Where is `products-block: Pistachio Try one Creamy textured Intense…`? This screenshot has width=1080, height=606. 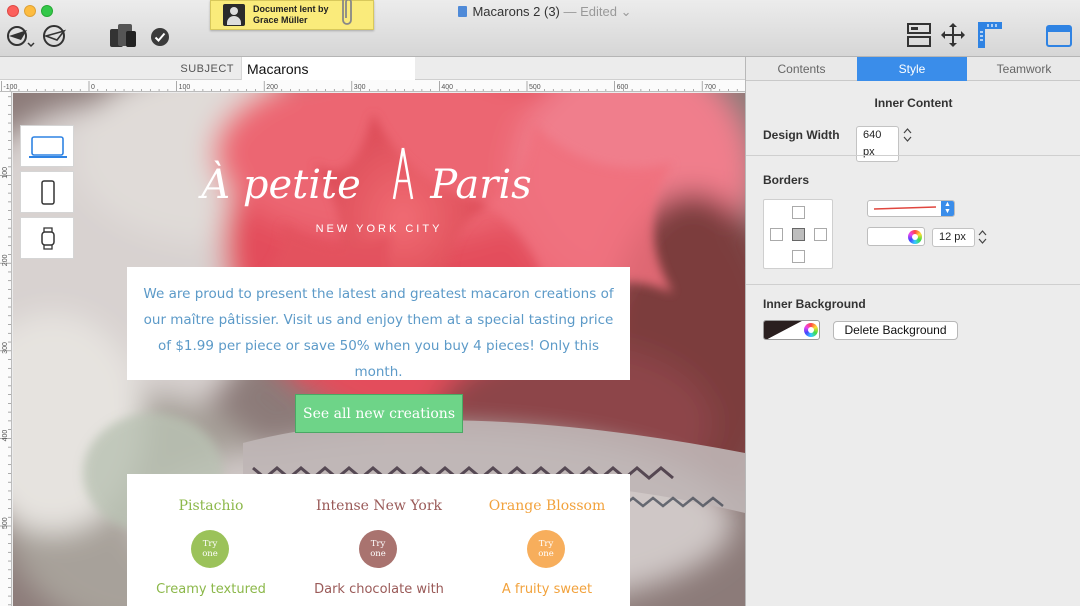 products-block: Pistachio Try one Creamy textured Intense… is located at coordinates (378, 540).